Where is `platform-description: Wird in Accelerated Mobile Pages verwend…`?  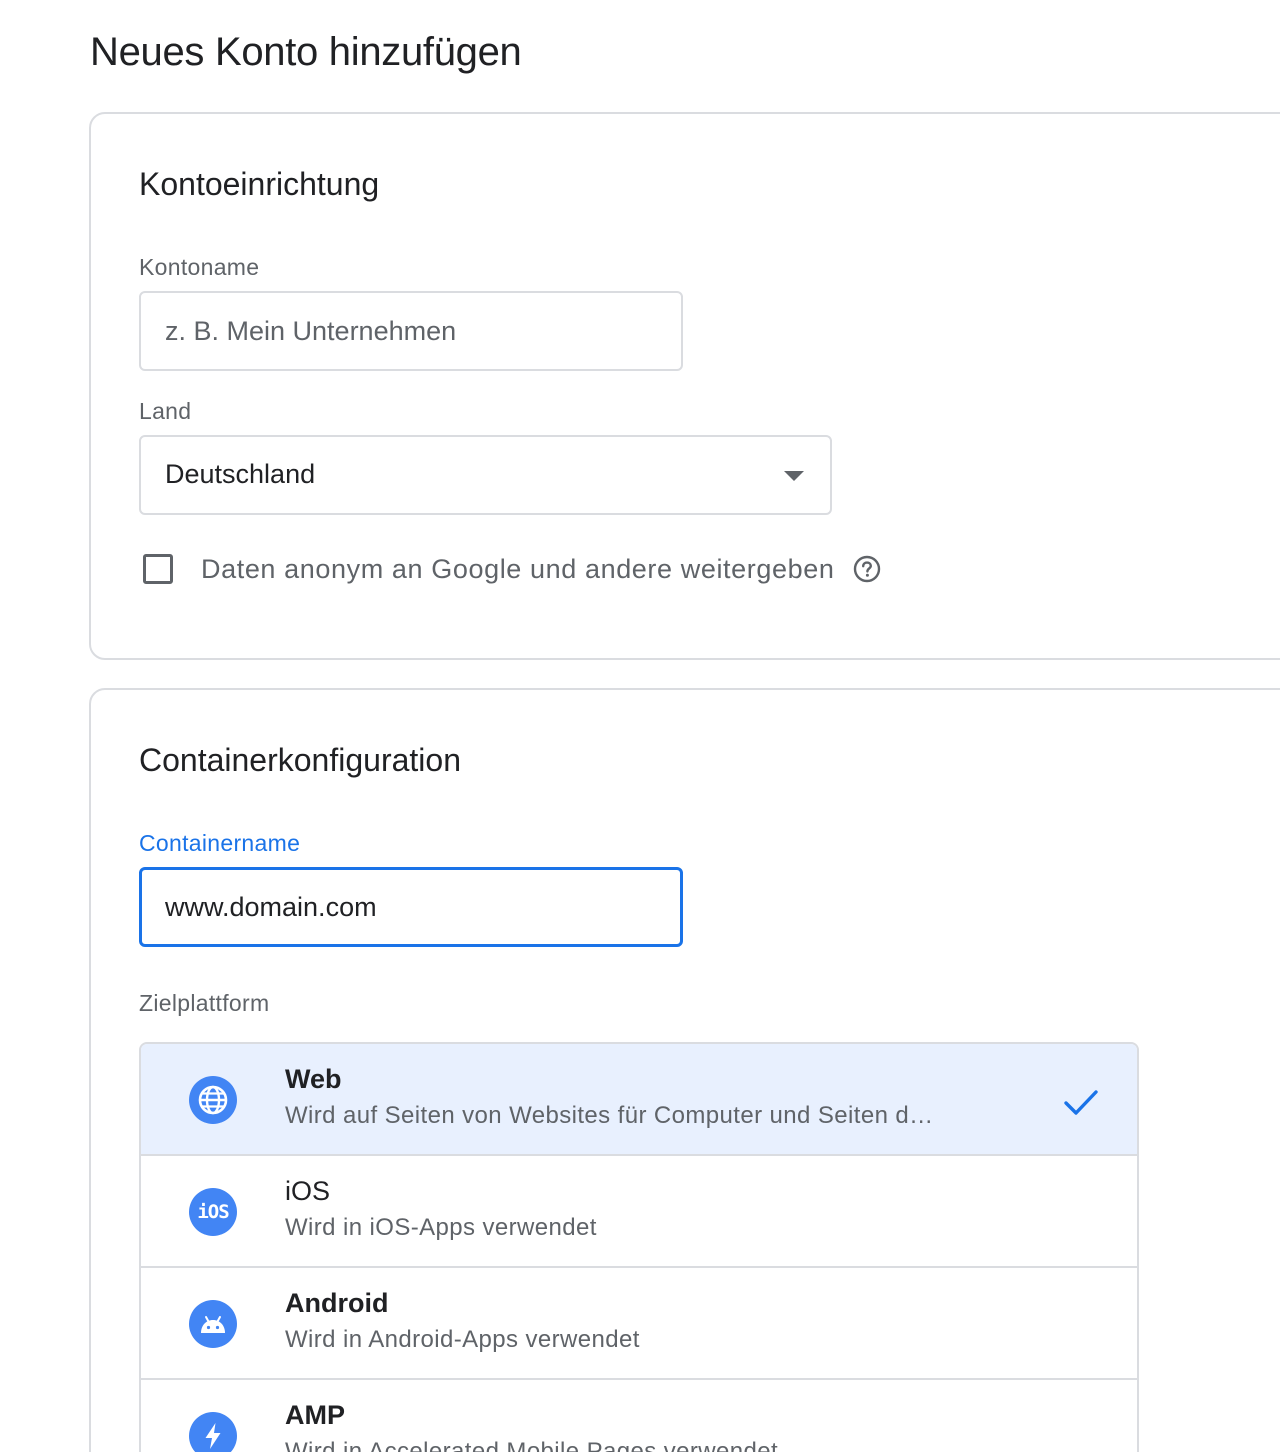
platform-description: Wird in Accelerated Mobile Pages verwend… is located at coordinates (532, 1445).